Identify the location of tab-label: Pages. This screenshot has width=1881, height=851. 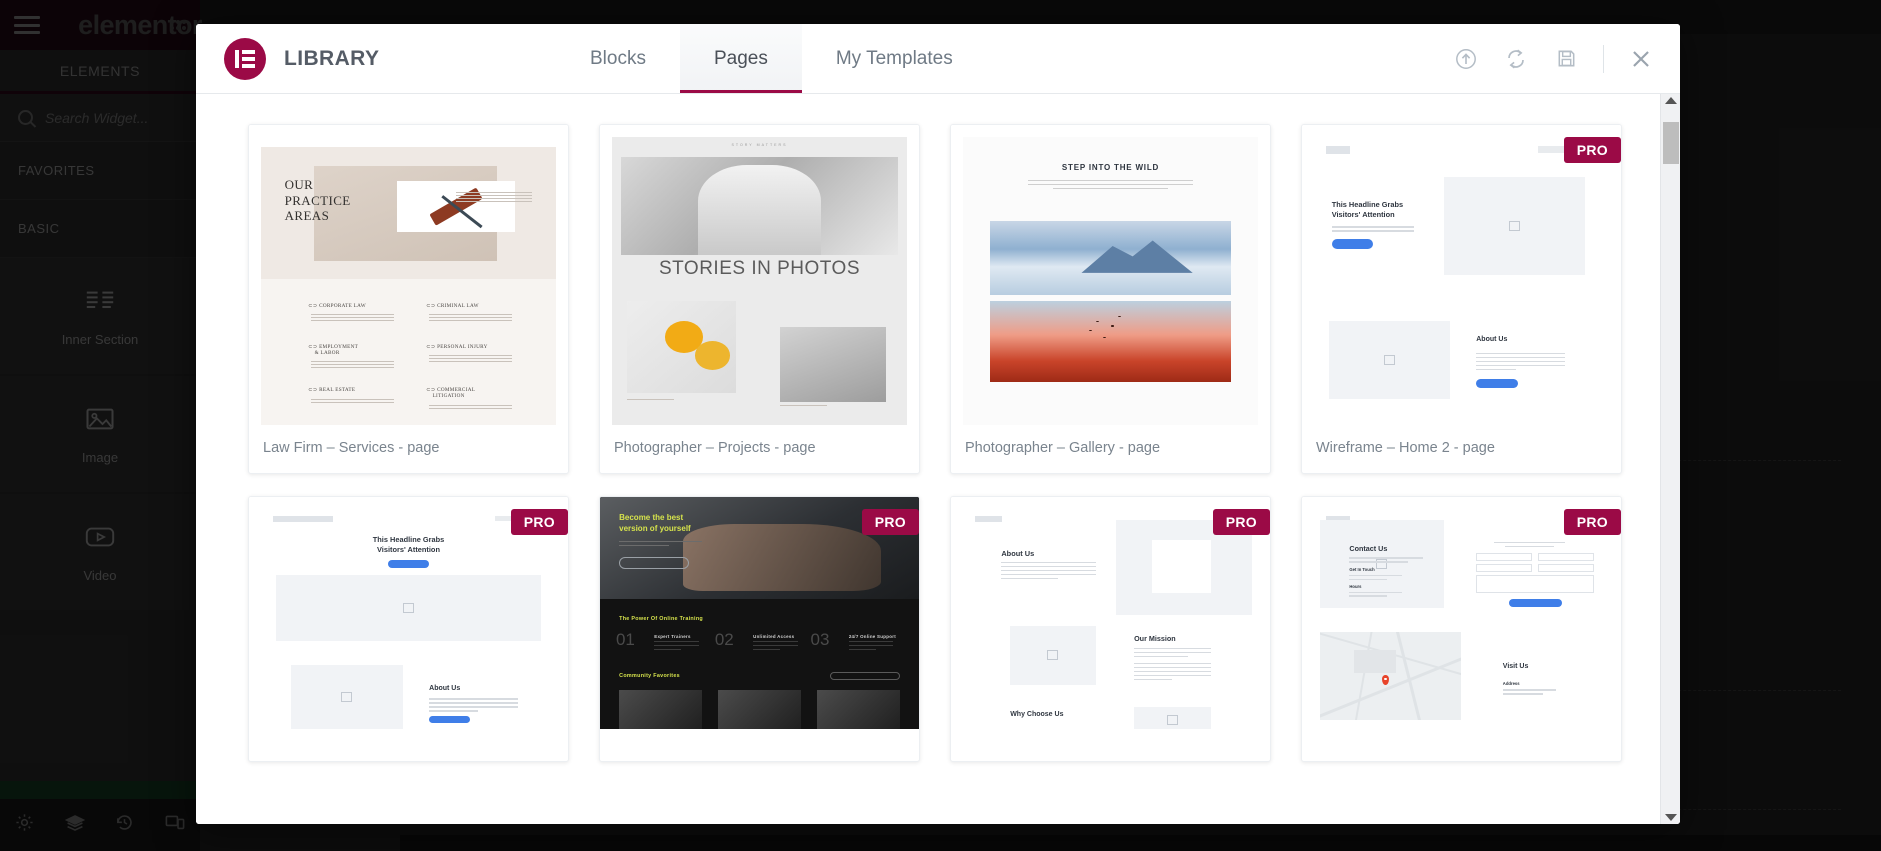
(740, 58).